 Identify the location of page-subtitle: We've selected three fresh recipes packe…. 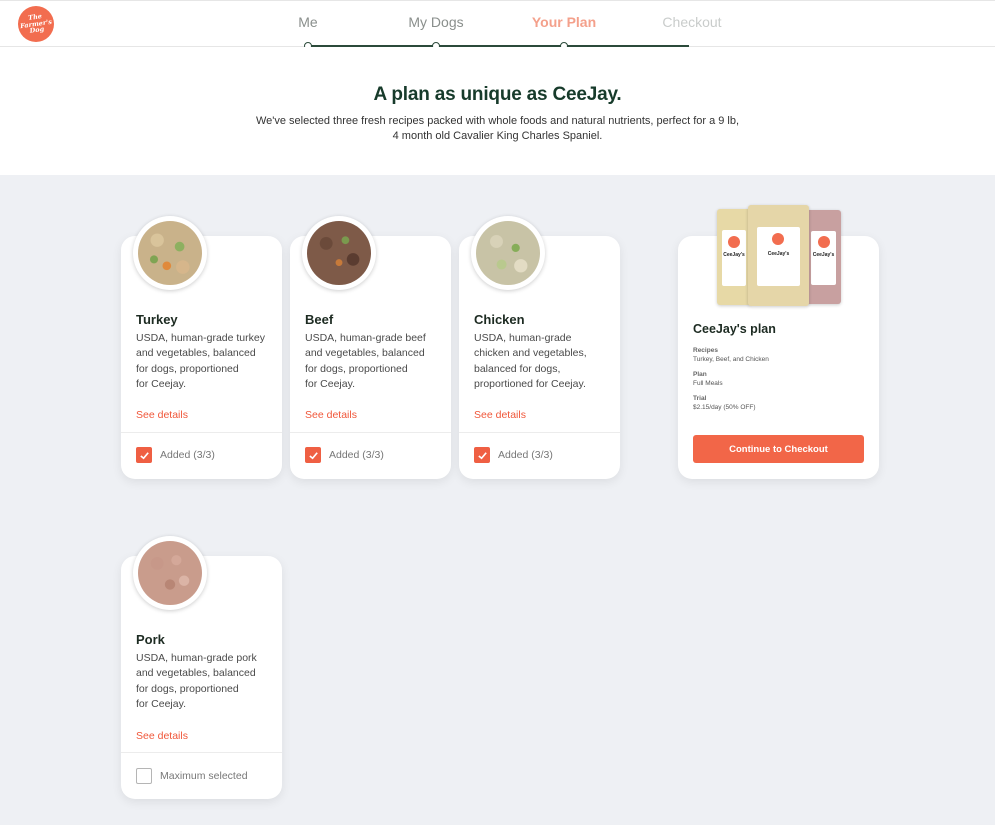
(497, 129).